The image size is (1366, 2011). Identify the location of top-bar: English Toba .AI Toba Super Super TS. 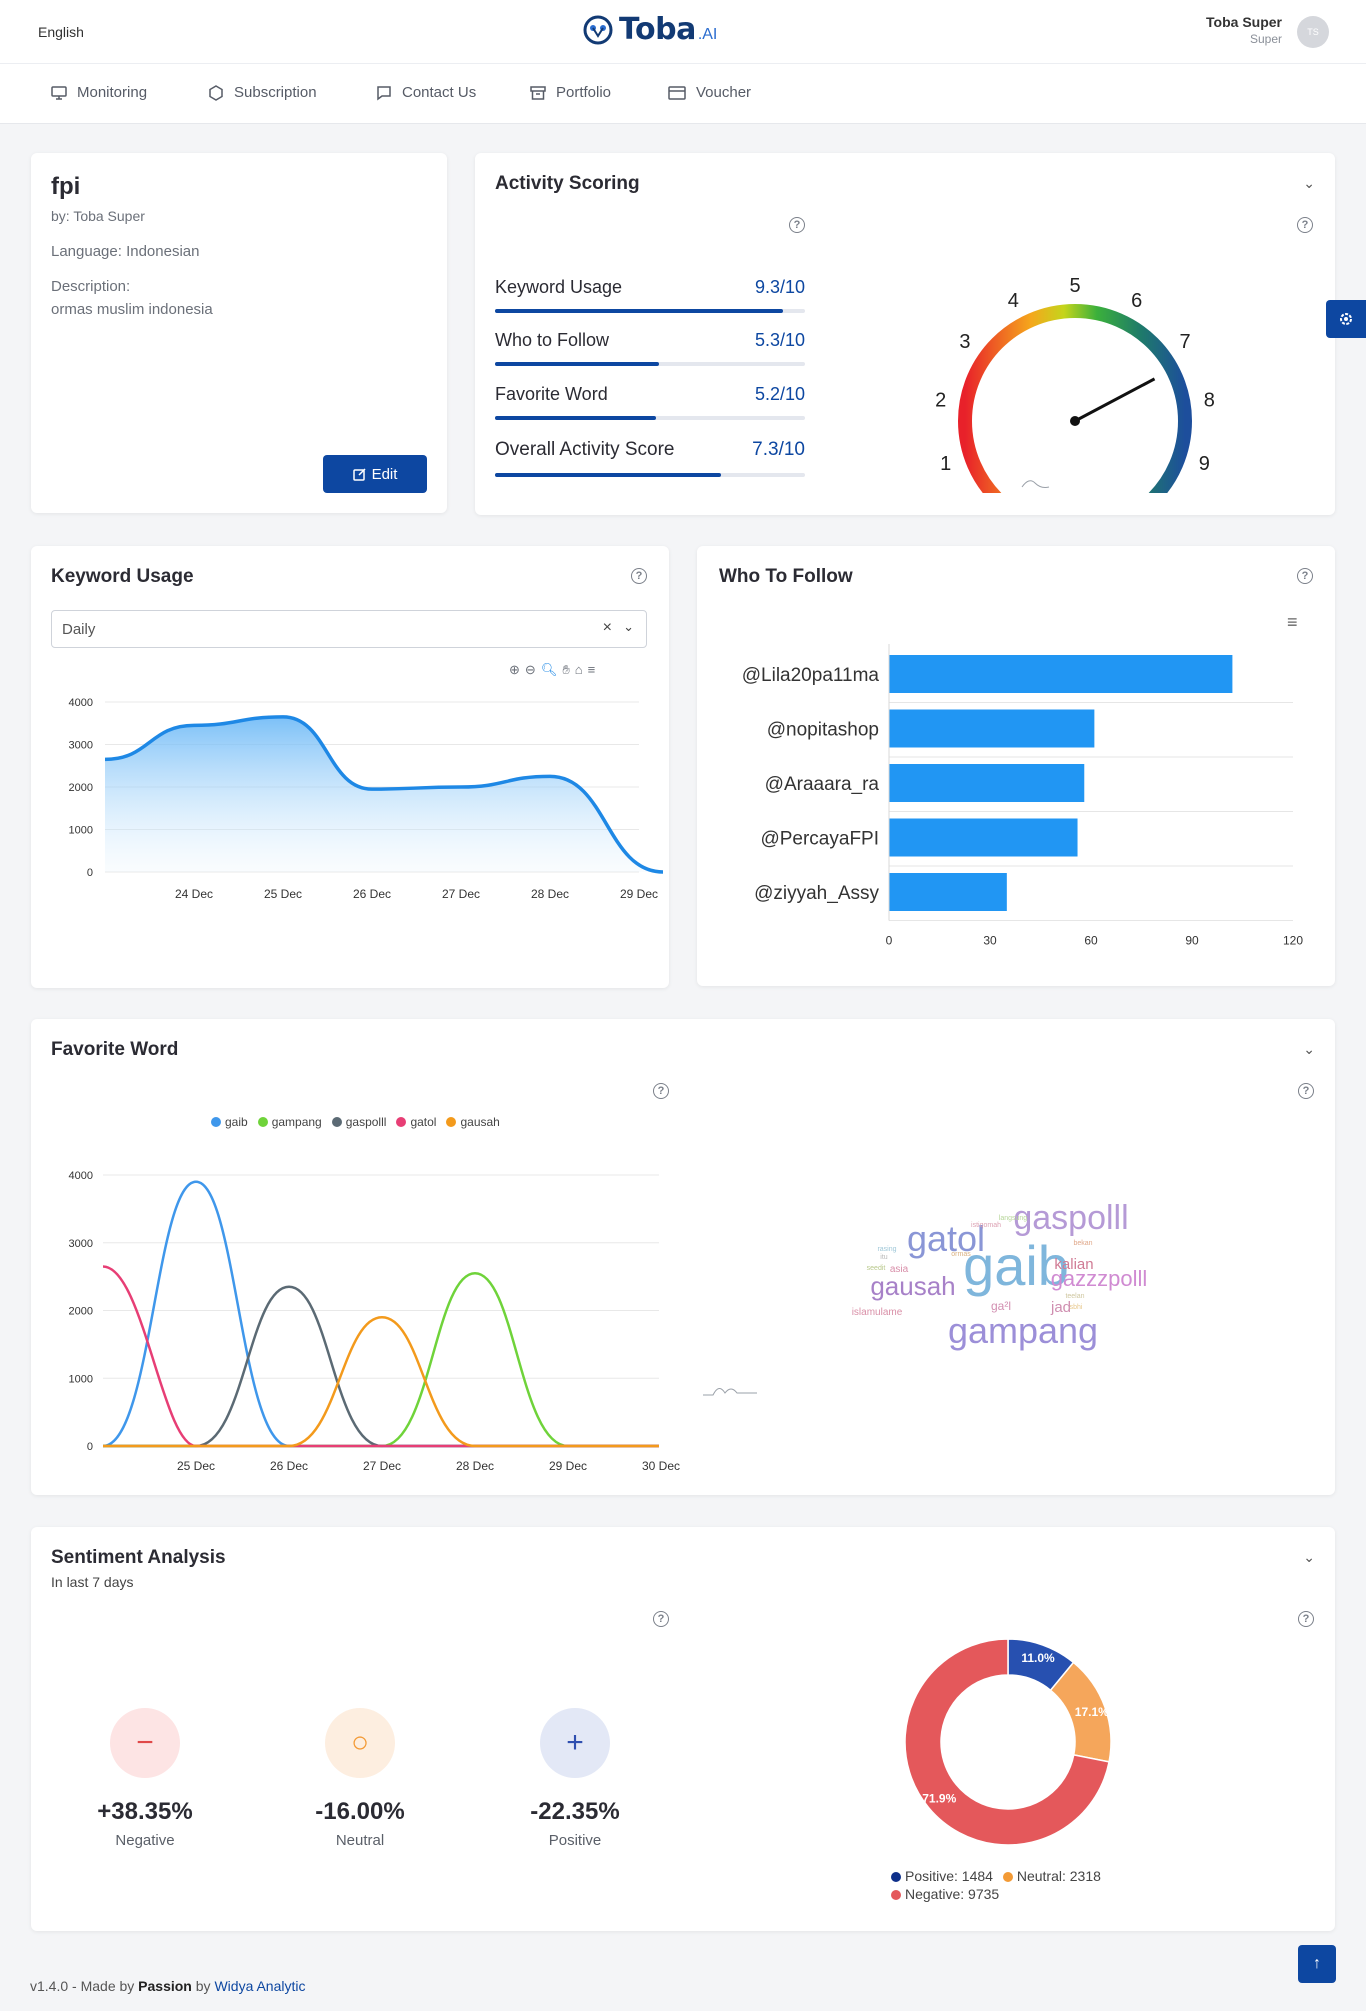
(683, 32).